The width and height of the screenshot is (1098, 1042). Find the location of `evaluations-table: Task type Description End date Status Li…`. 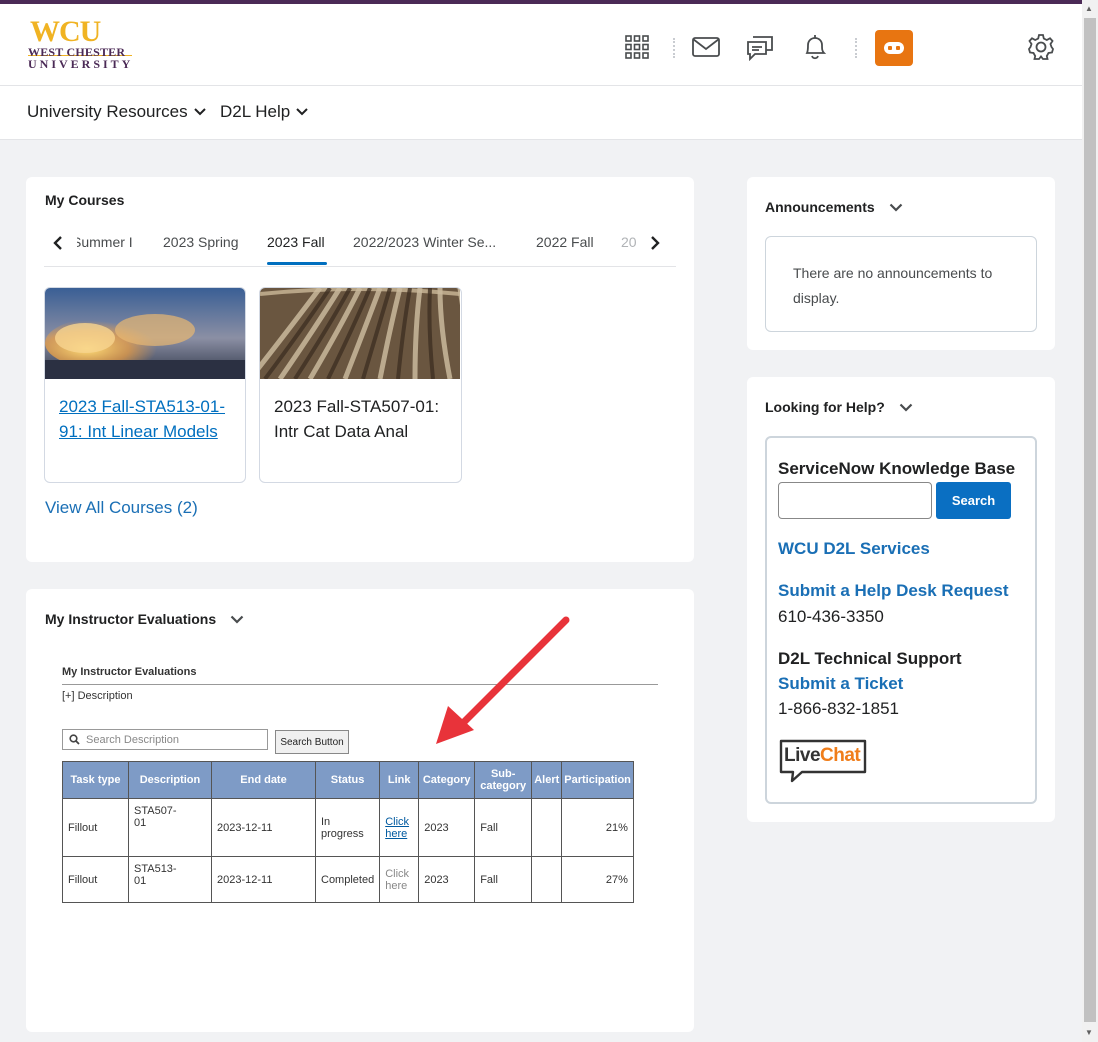

evaluations-table: Task type Description End date Status Li… is located at coordinates (348, 832).